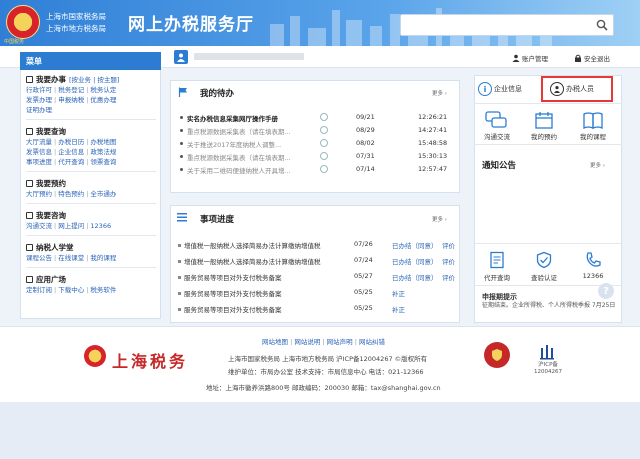 This screenshot has height=459, width=640. I want to click on sidebar-link: 办税日历, so click(71, 142).